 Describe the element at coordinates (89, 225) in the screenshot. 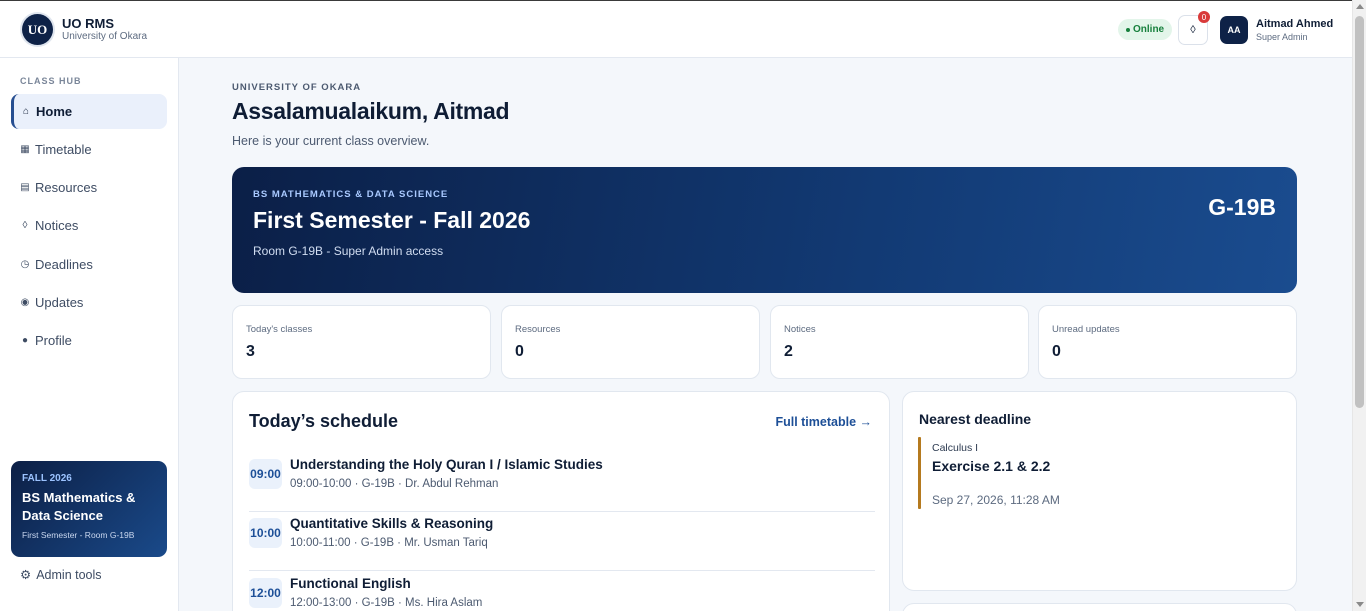

I see `sidebar-item-notices: ◊ Notices` at that location.